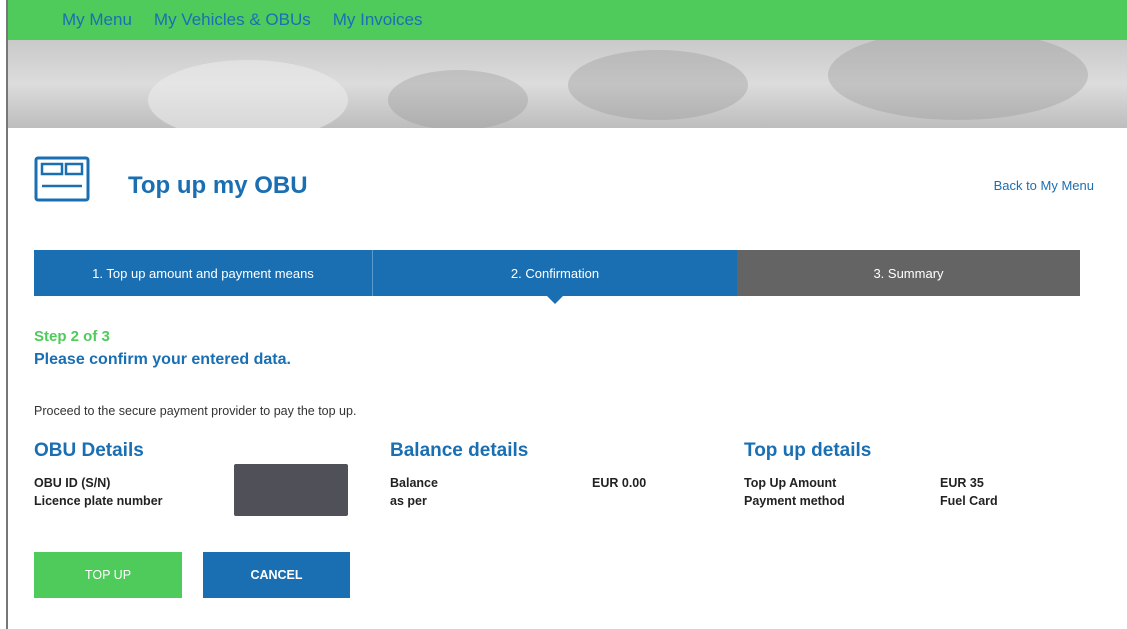 The image size is (1127, 629). I want to click on balance-label: Balance, so click(414, 483).